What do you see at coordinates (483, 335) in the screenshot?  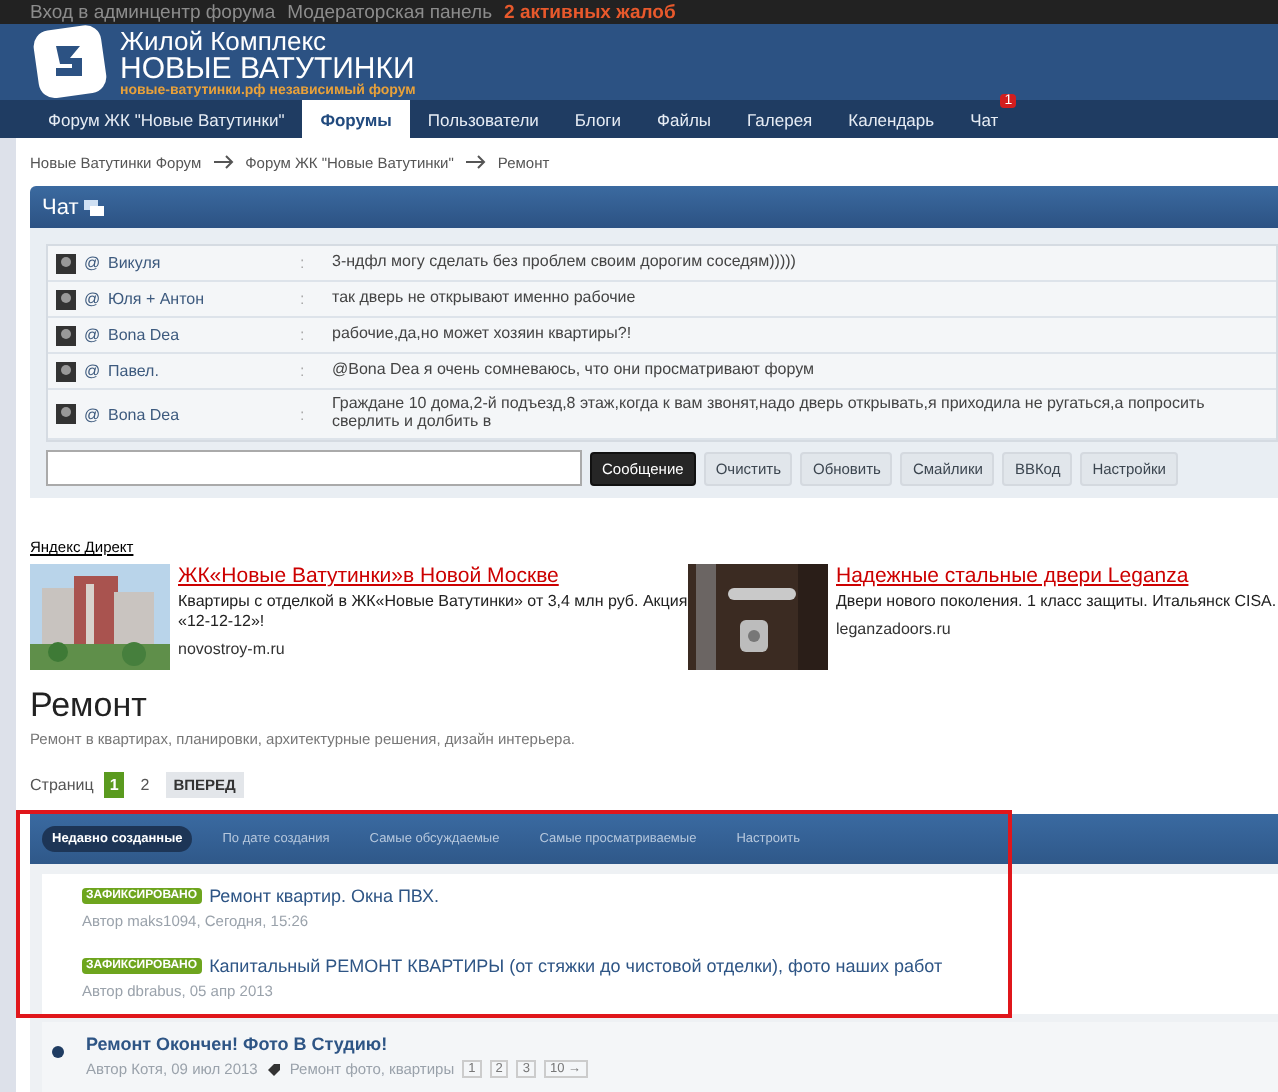 I see `chat-message: рабочие,да,но может хозяин квартиры?!` at bounding box center [483, 335].